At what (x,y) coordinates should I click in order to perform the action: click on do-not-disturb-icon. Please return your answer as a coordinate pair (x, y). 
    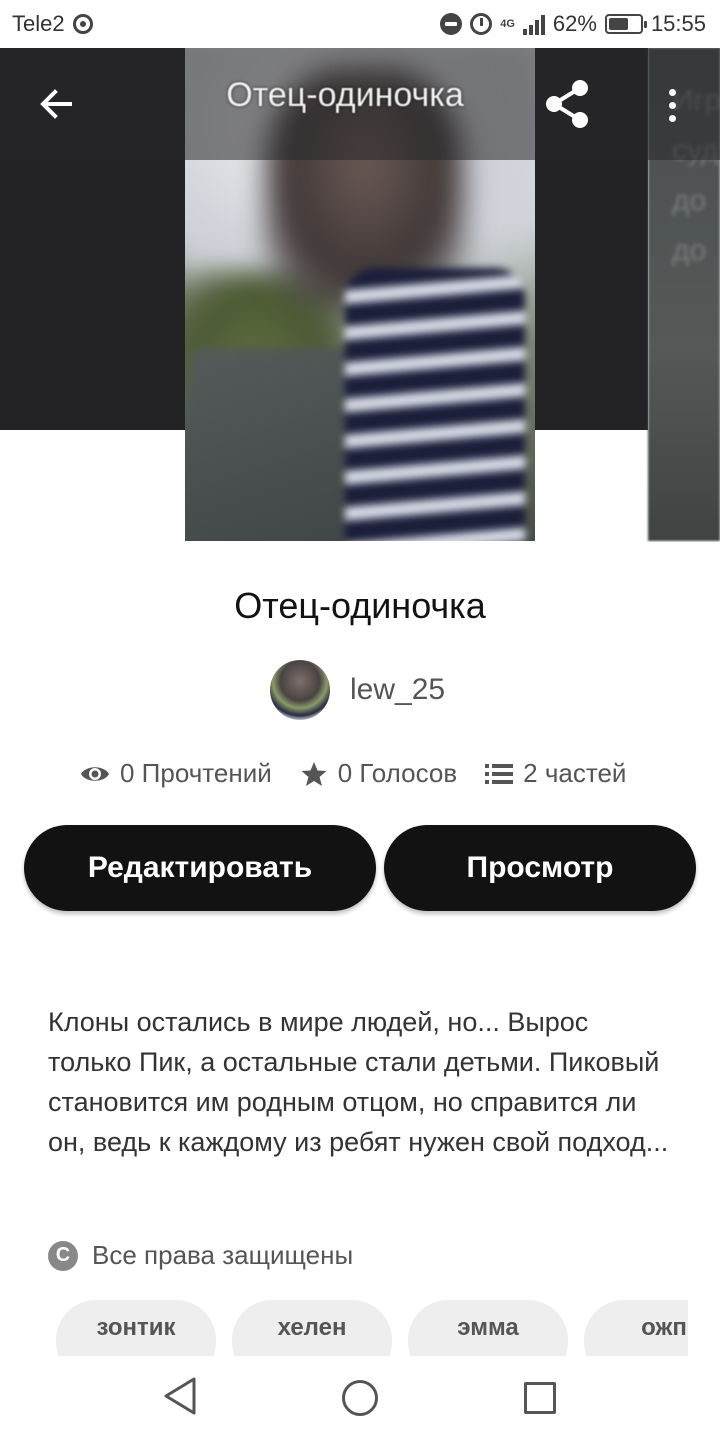
    Looking at the image, I should click on (451, 24).